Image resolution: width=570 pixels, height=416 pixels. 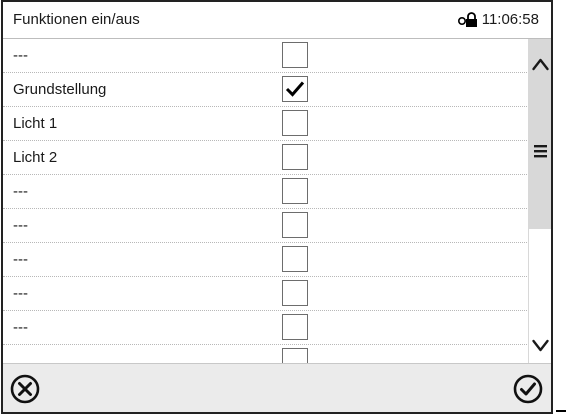 I want to click on clock-time: 11:06:58, so click(x=510, y=19).